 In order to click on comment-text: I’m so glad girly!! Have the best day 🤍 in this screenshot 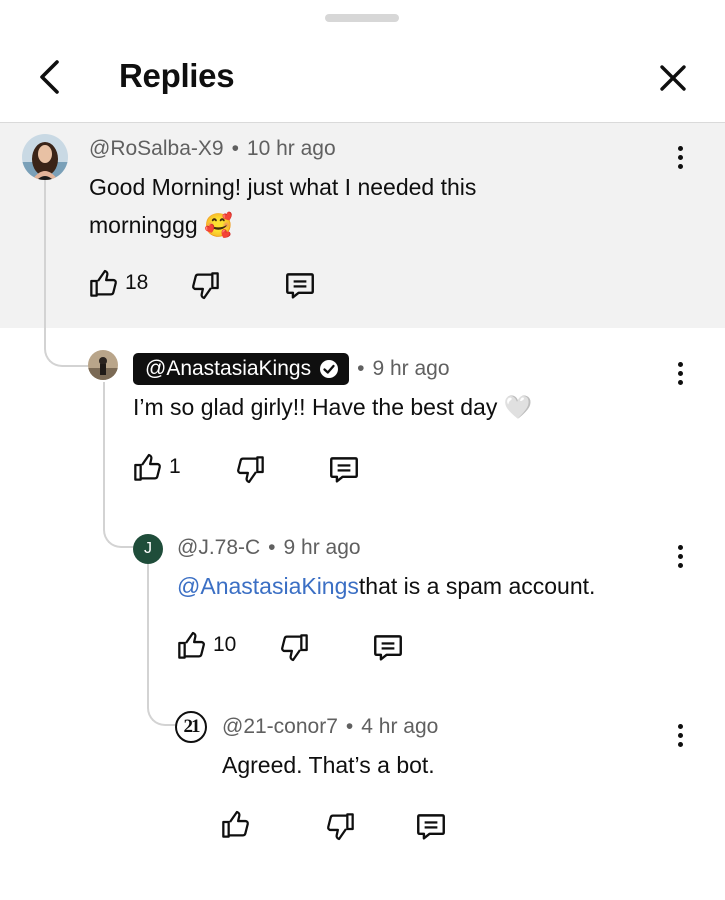, I will do `click(332, 407)`.